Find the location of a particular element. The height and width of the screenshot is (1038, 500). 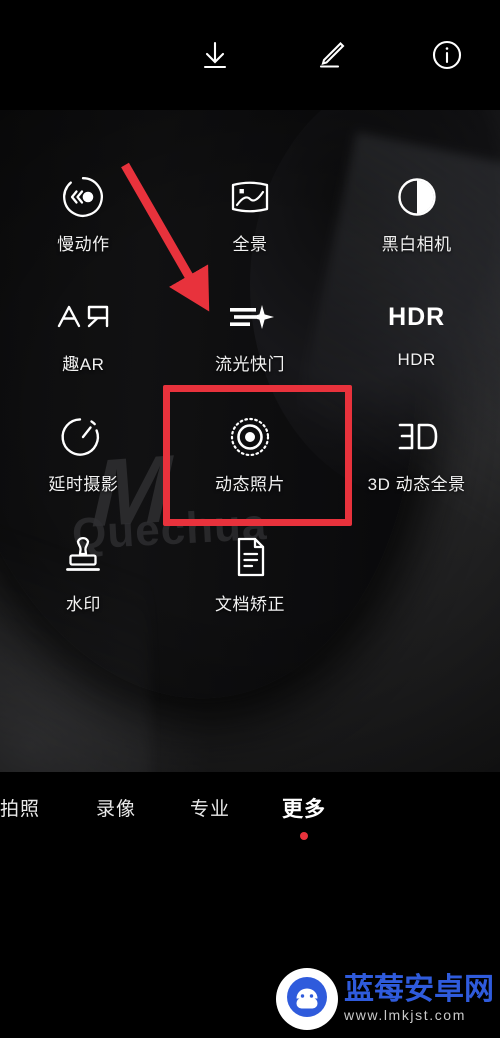

mode-label: HDR is located at coordinates (416, 359).